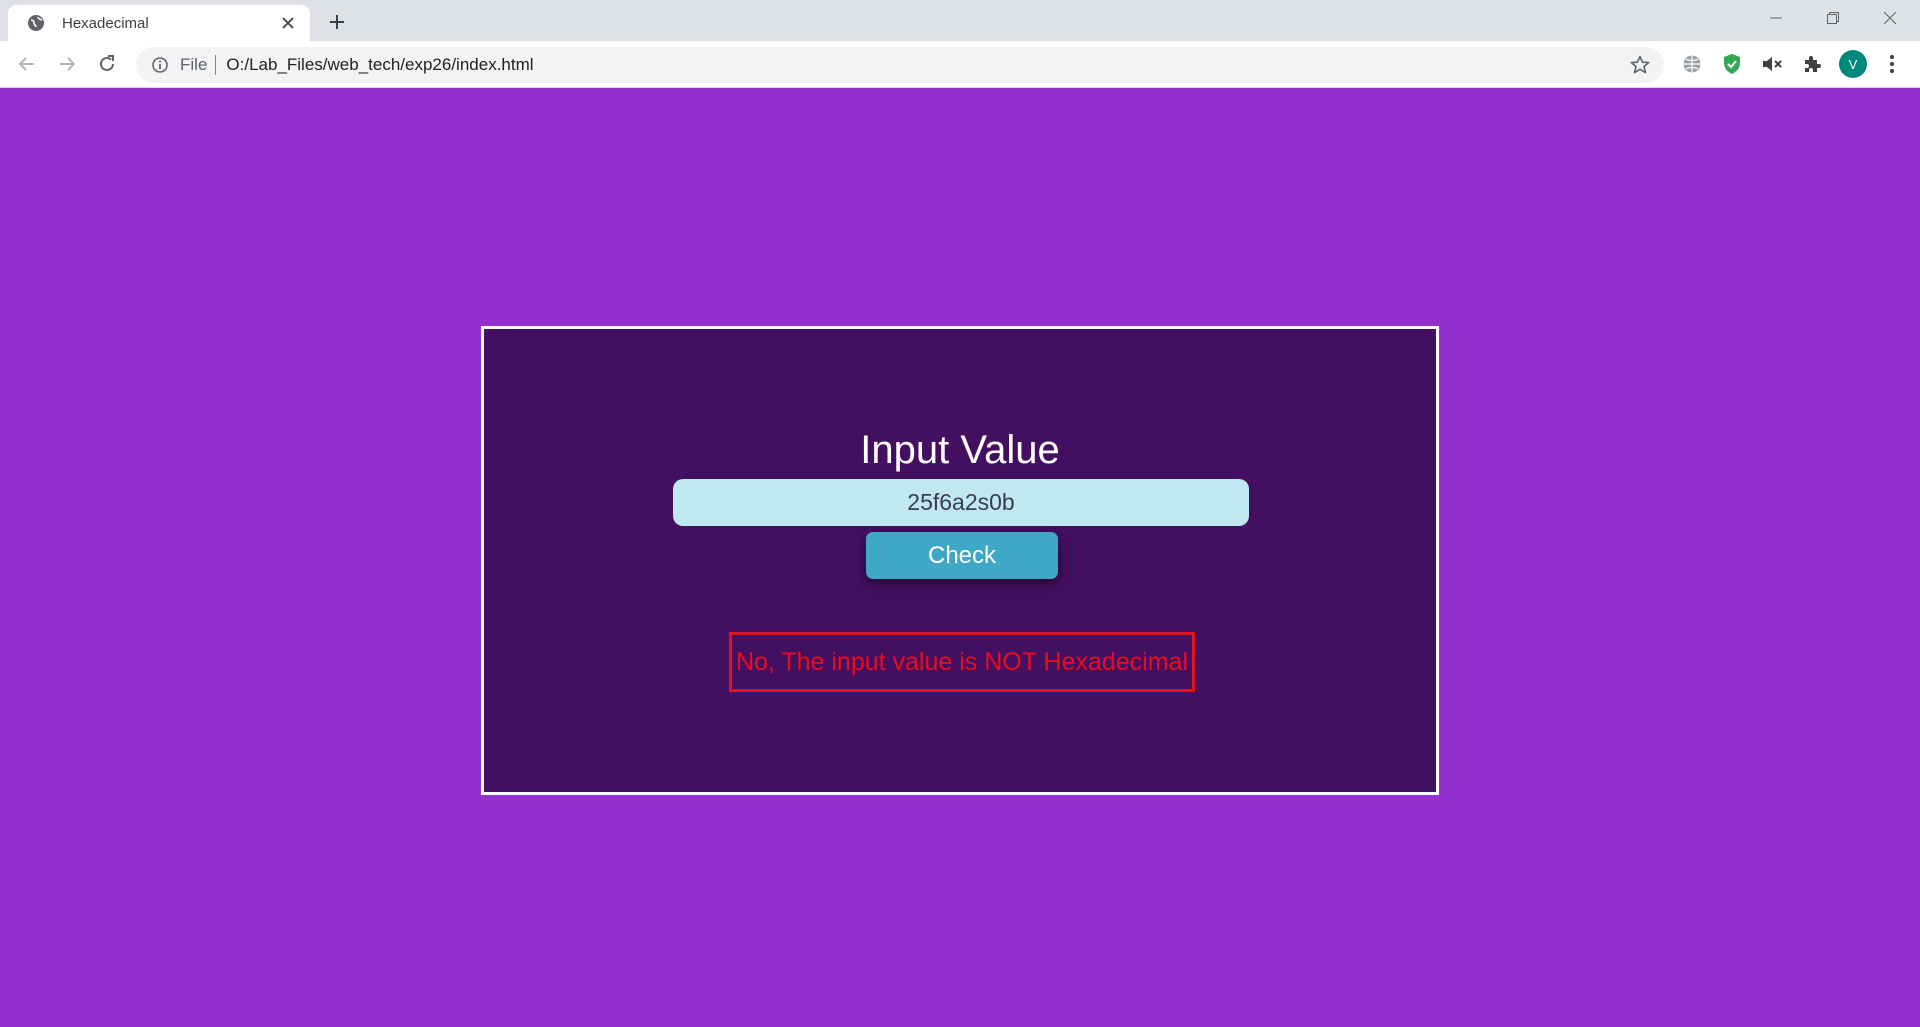 This screenshot has width=1920, height=1027. I want to click on info-icon, so click(160, 65).